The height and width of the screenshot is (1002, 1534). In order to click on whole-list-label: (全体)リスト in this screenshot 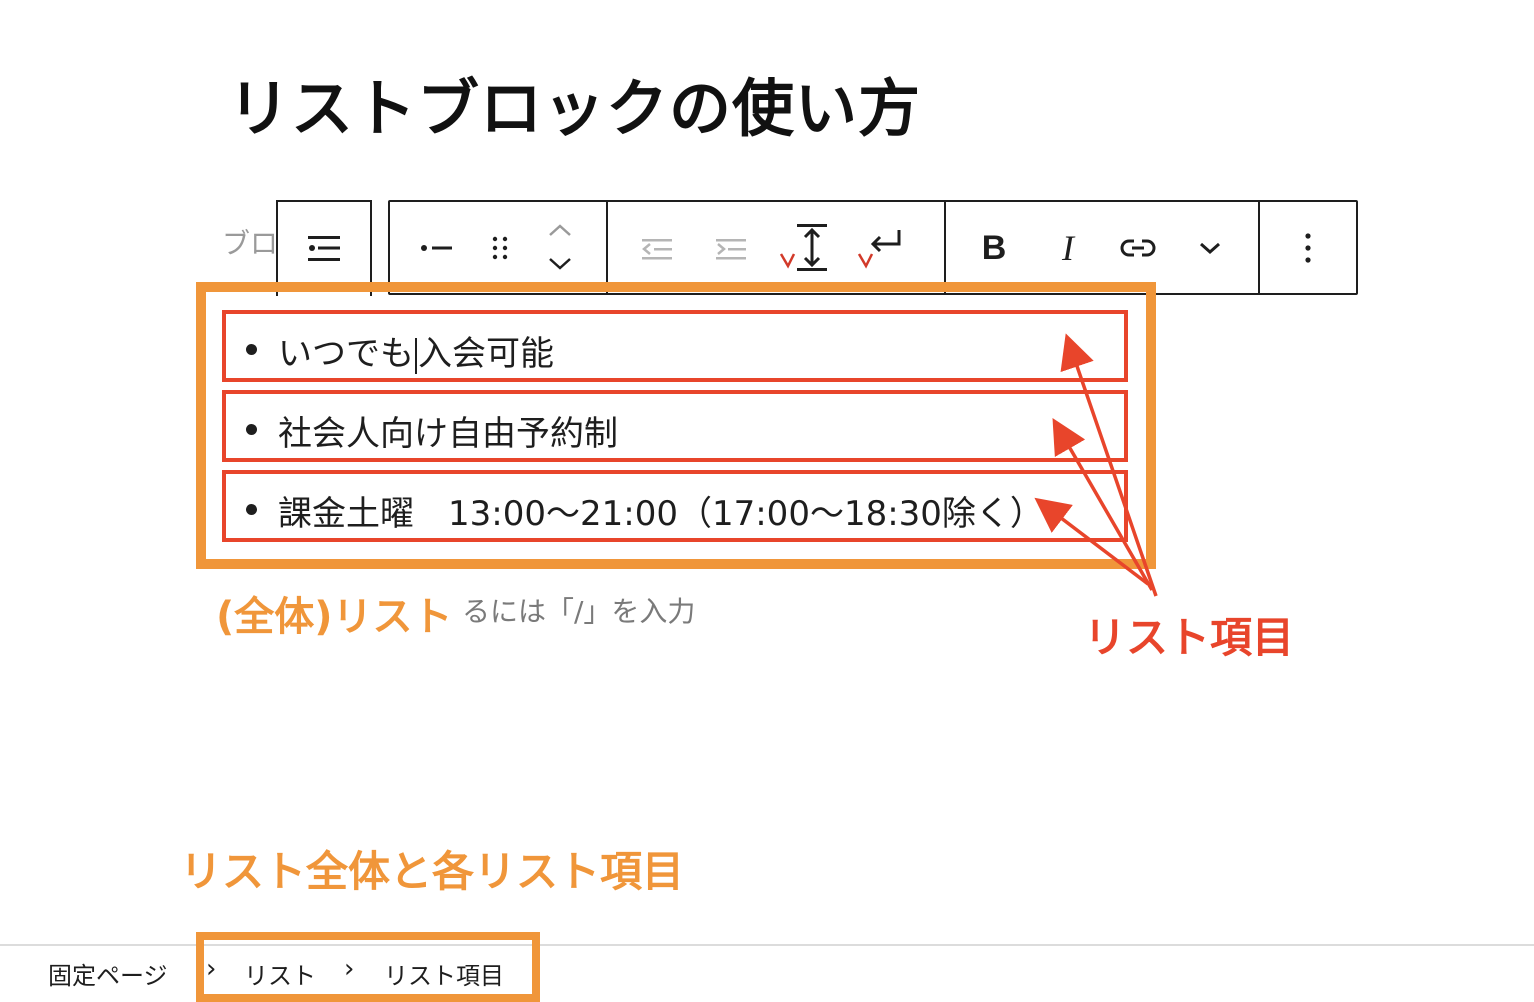, I will do `click(334, 617)`.